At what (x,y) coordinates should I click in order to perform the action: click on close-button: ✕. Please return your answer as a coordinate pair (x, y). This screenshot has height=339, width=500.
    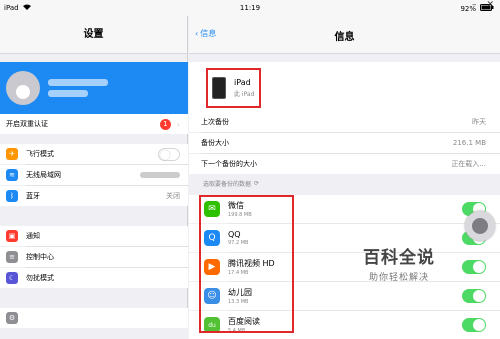
    Looking at the image, I should click on (490, 5).